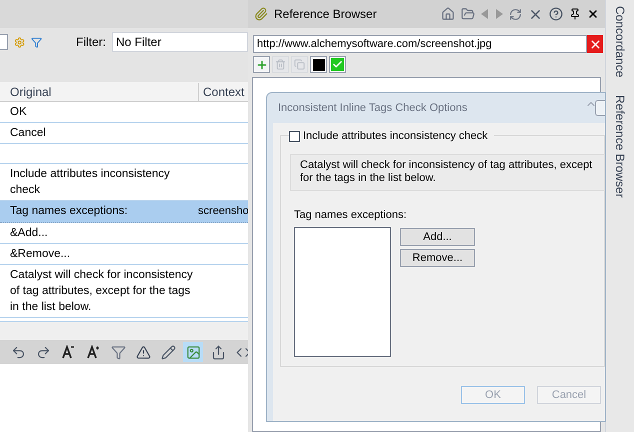 The height and width of the screenshot is (432, 634). I want to click on plus-icon, so click(262, 64).